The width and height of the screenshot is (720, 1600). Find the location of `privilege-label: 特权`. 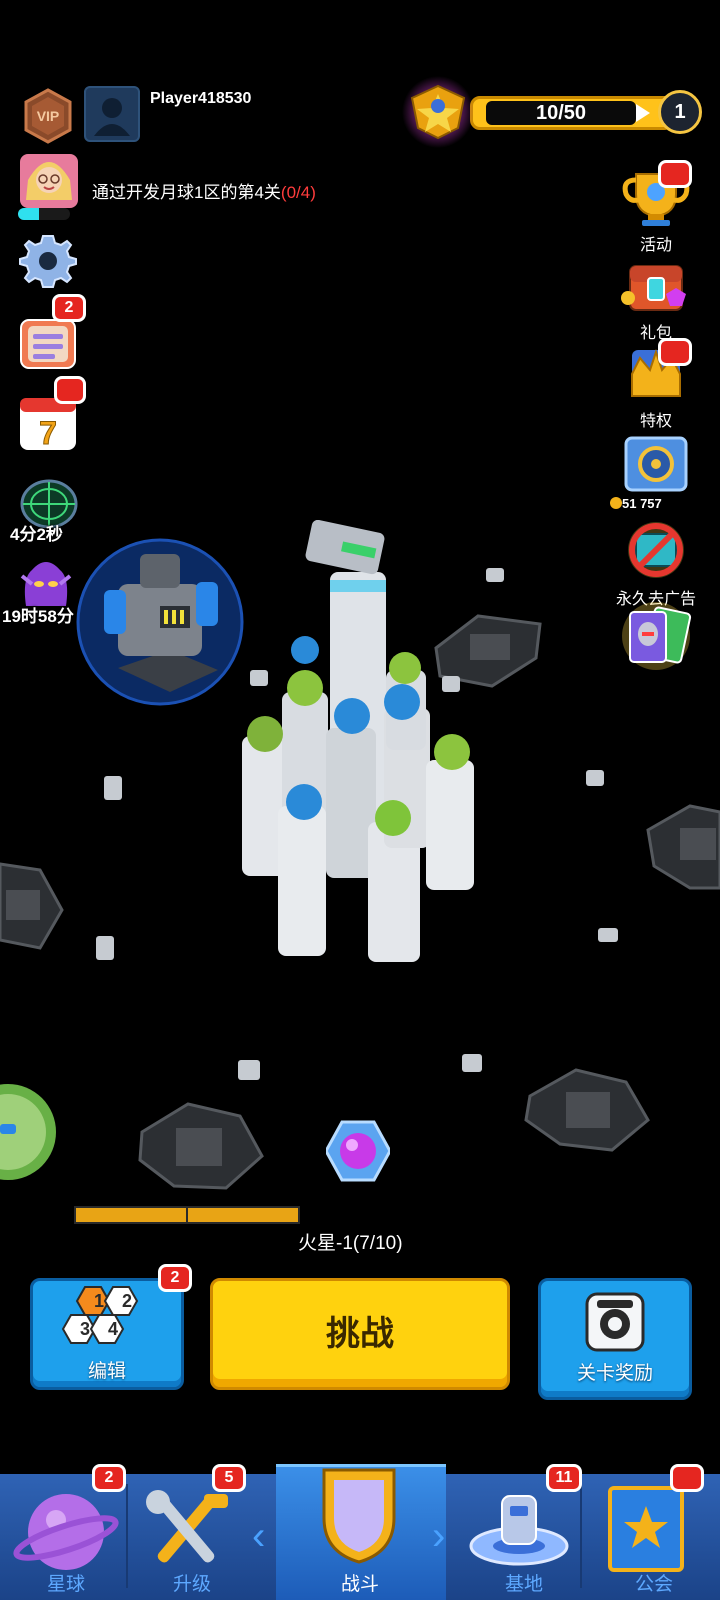

privilege-label: 特权 is located at coordinates (655, 421).